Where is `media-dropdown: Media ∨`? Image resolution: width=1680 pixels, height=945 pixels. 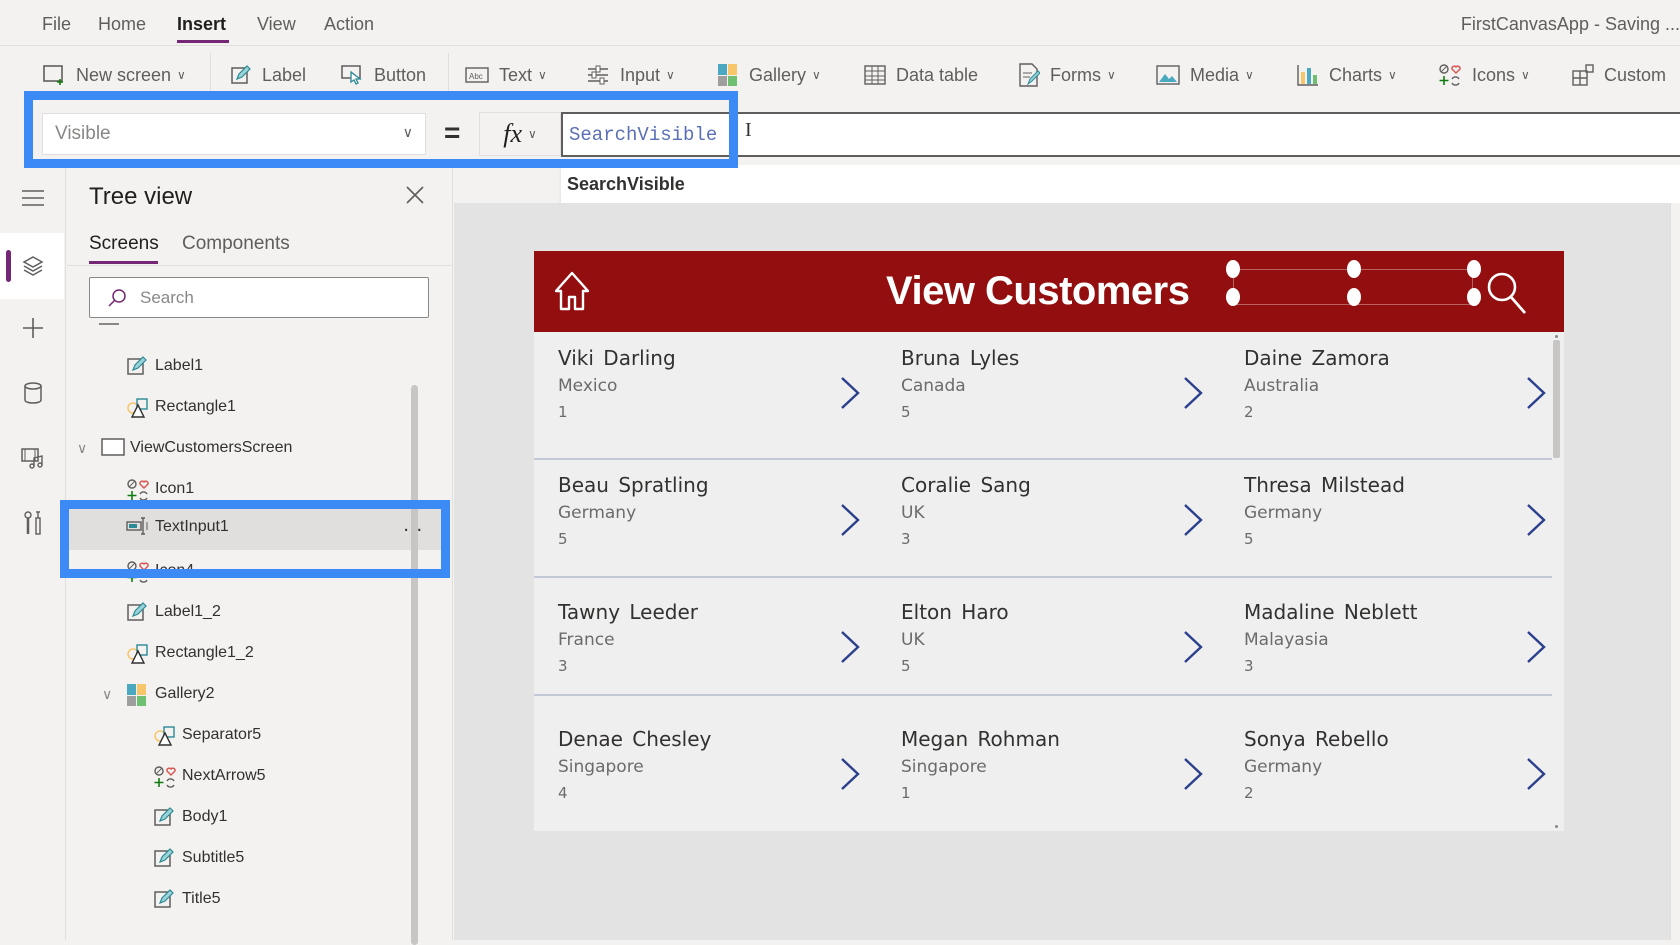
media-dropdown: Media ∨ is located at coordinates (1205, 75).